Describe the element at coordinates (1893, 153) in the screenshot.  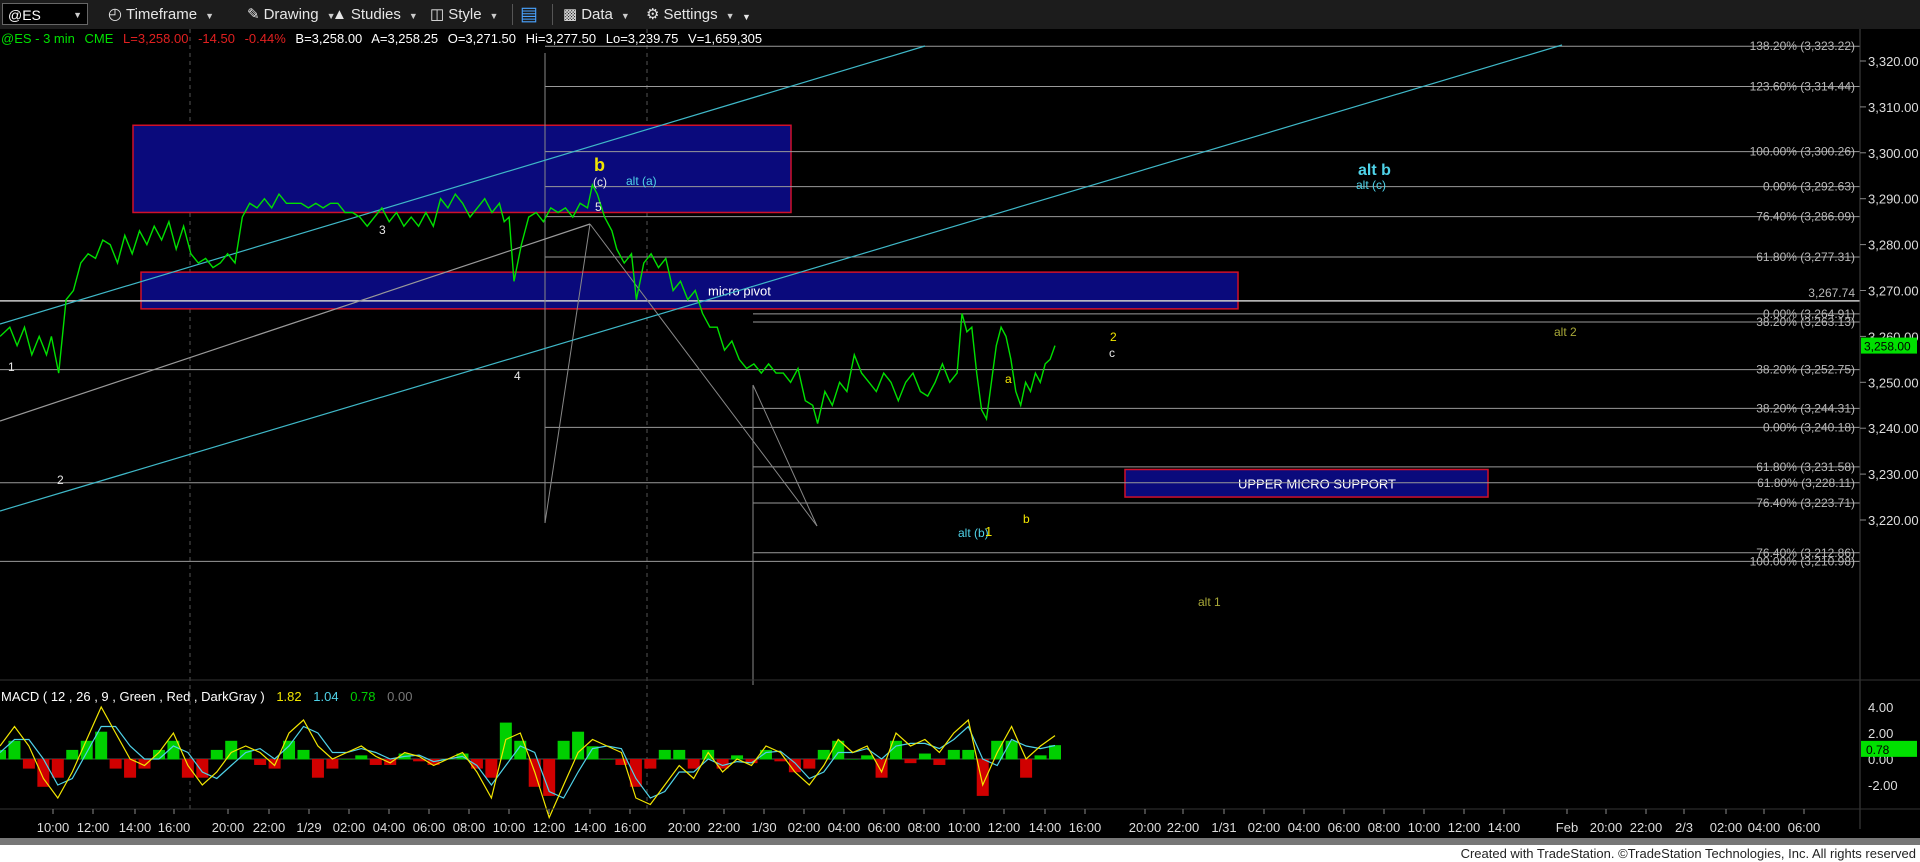
I see `price-tick-label: 3,300.00` at that location.